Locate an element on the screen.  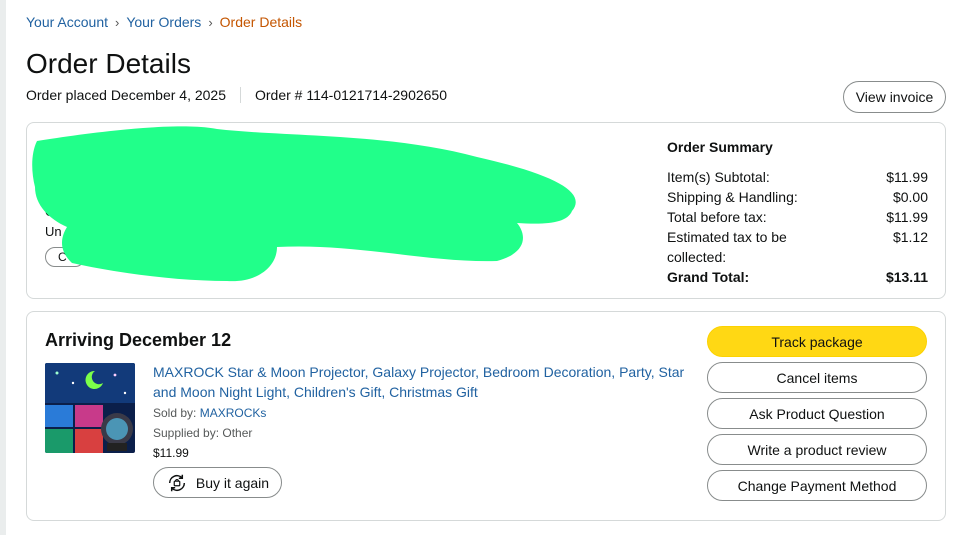
summary-label: Estimated tax to be collected: is located at coordinates (727, 247).